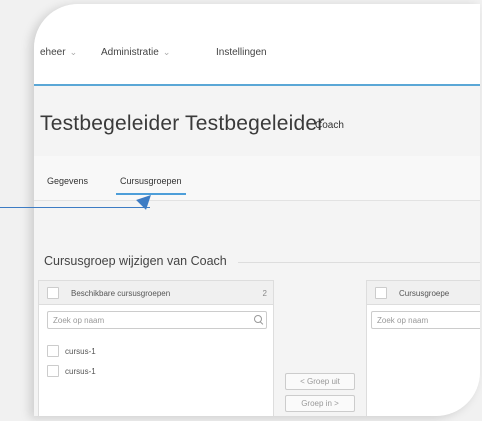 Image resolution: width=482 pixels, height=421 pixels. Describe the element at coordinates (257, 178) in the screenshot. I see `tab-bar: Gegevens Cursusgroepen` at that location.